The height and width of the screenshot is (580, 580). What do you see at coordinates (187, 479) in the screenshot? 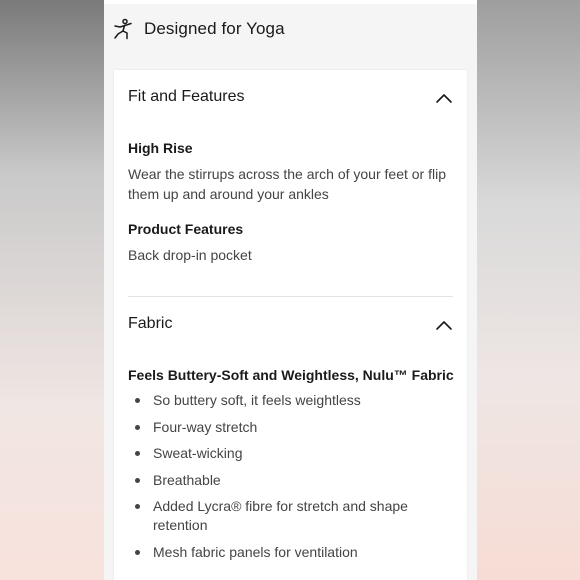
I see `list-item-text: Breathable` at bounding box center [187, 479].